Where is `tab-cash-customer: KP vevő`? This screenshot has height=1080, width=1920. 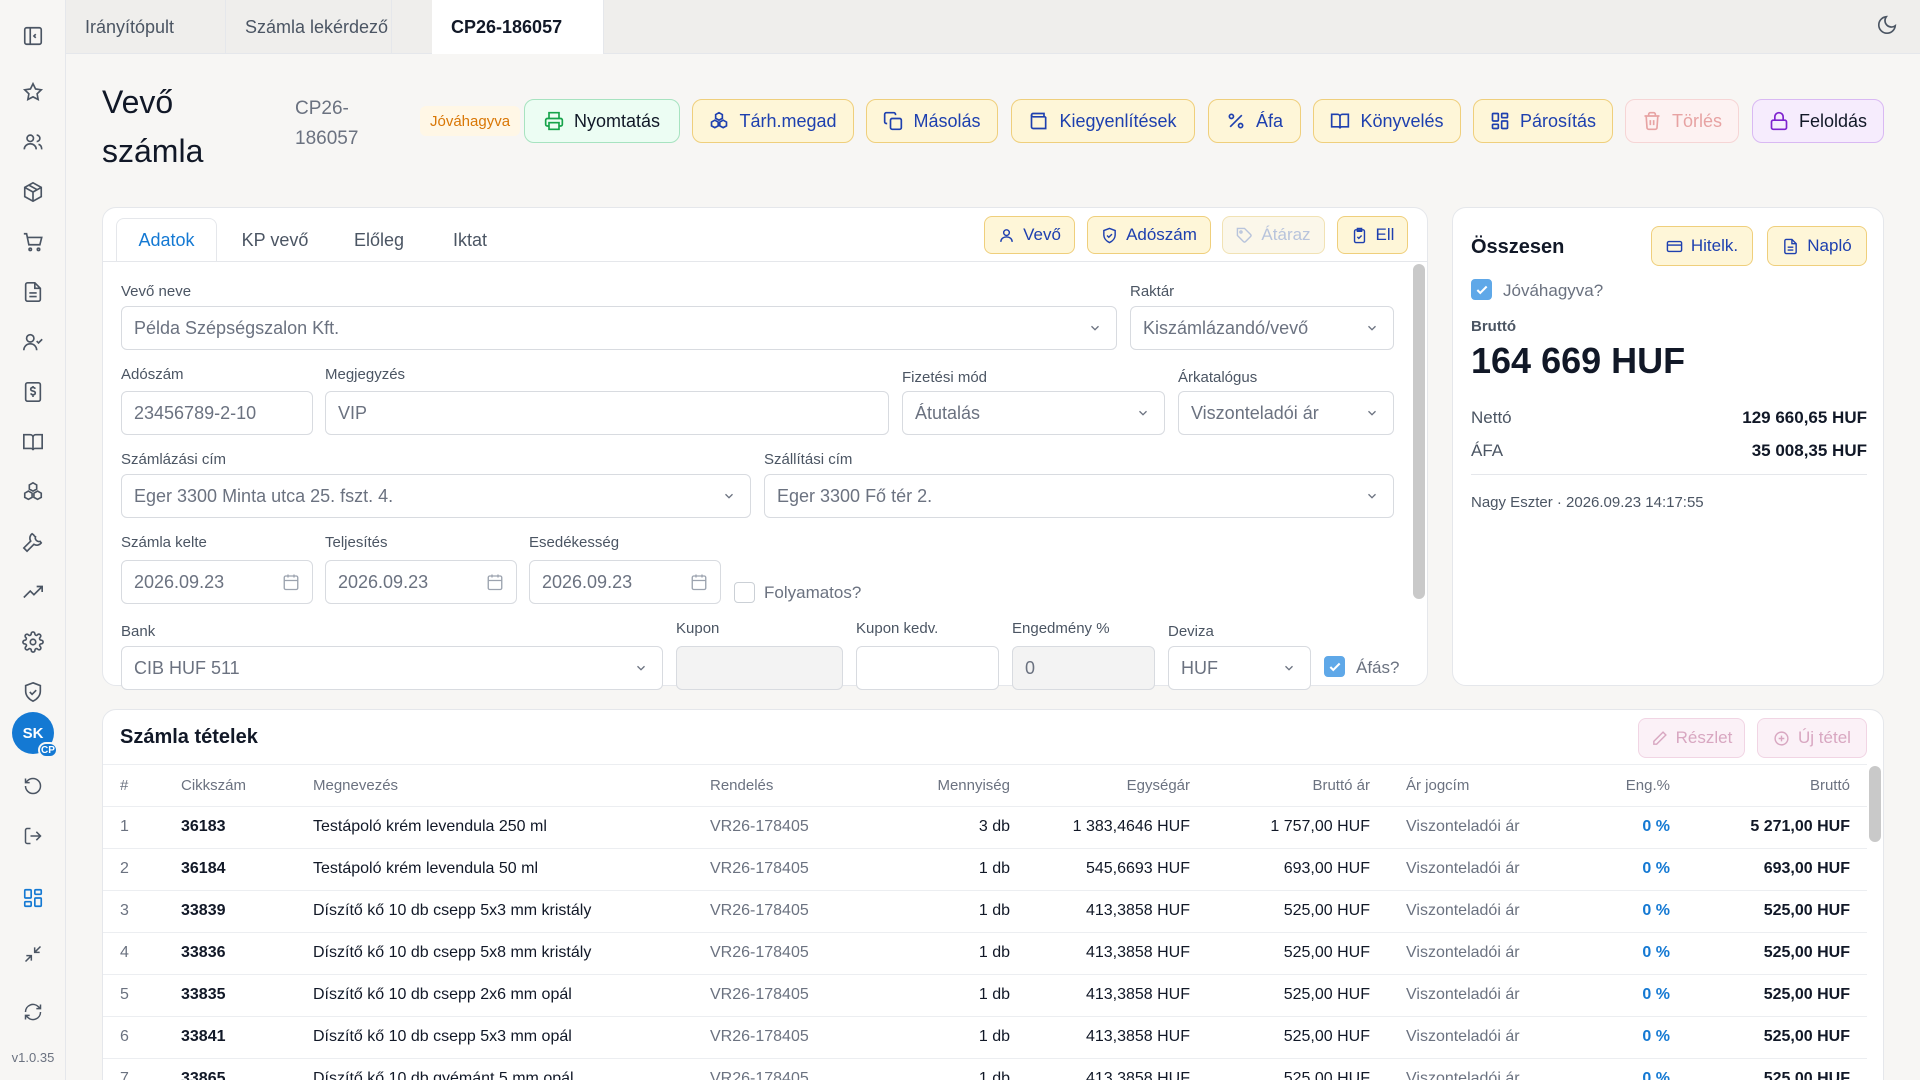 tab-cash-customer: KP vevő is located at coordinates (275, 240).